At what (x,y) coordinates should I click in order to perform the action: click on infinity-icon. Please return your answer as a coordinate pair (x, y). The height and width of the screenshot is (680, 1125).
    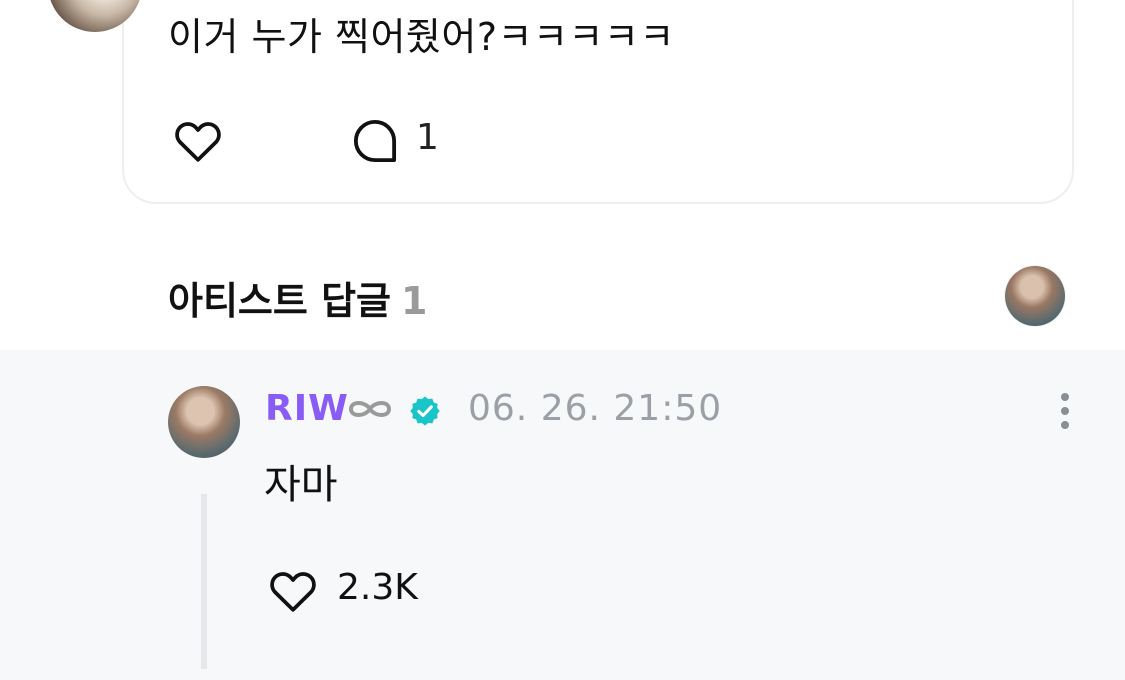
    Looking at the image, I should click on (370, 409).